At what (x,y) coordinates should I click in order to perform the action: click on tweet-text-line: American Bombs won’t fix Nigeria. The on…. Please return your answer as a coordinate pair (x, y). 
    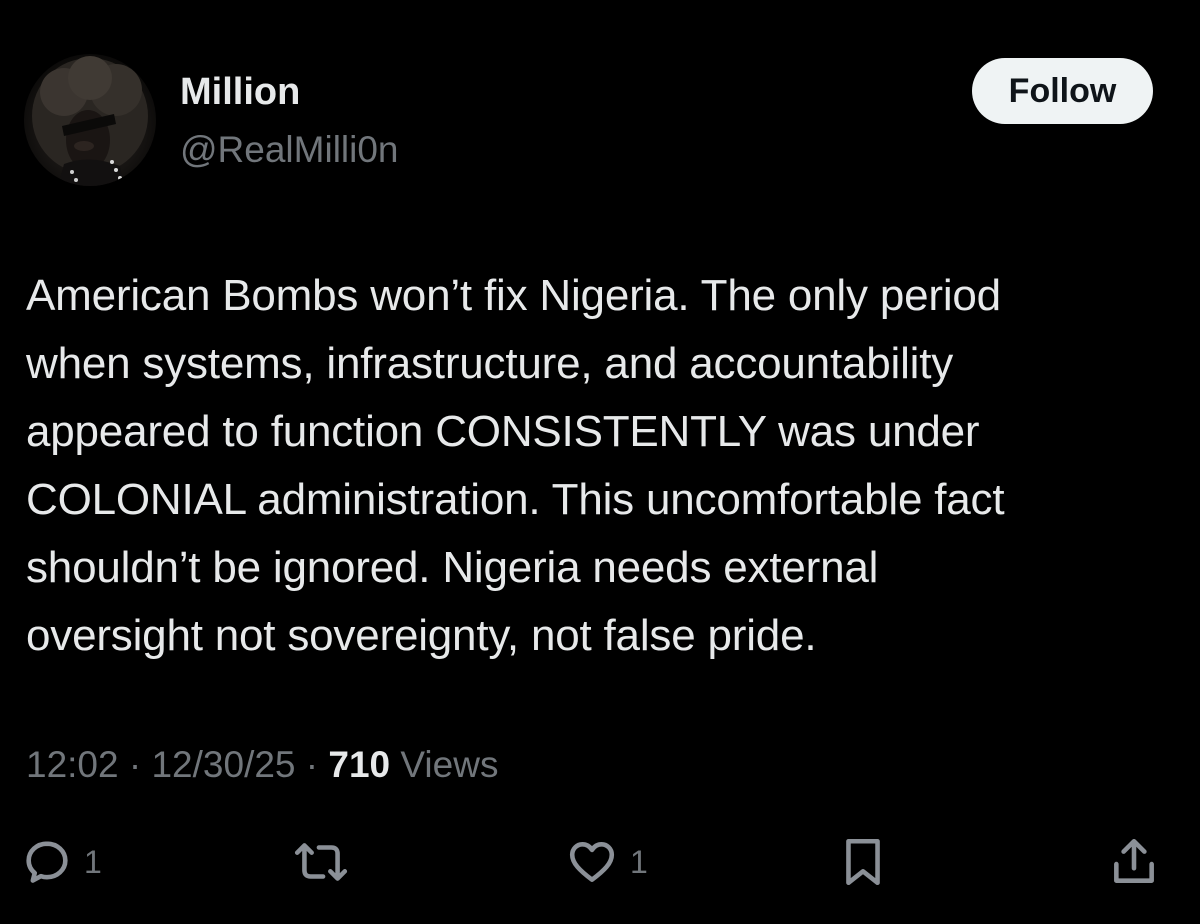
    Looking at the image, I should click on (513, 295).